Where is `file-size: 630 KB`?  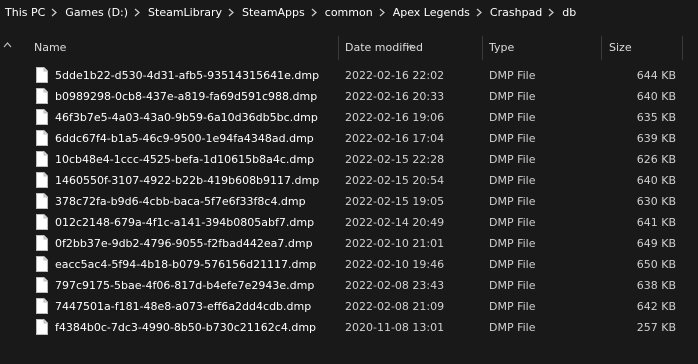
file-size: 630 KB is located at coordinates (656, 201).